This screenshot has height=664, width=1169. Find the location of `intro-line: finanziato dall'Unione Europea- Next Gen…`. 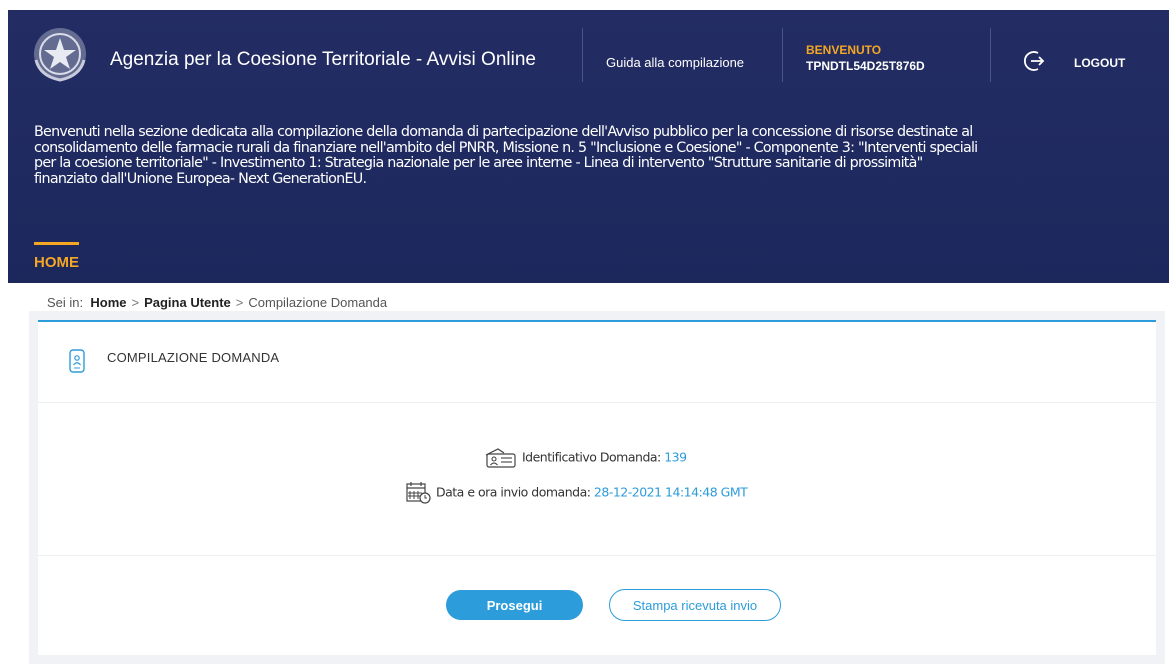

intro-line: finanziato dall'Unione Europea- Next Gen… is located at coordinates (200, 178).